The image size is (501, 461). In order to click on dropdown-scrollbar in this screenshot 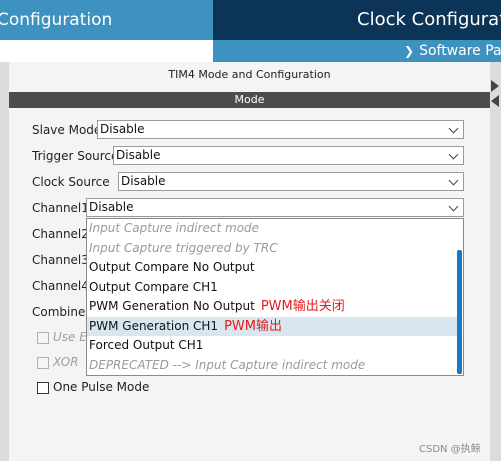, I will do `click(459, 312)`.